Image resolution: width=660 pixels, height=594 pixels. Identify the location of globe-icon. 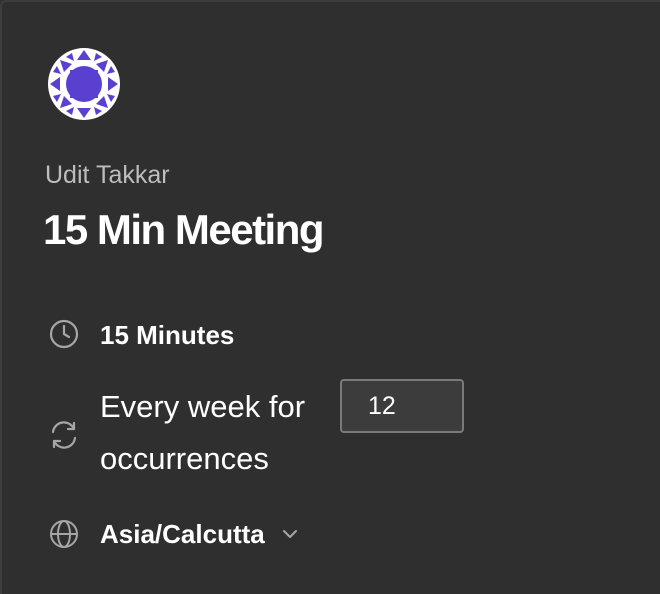
(64, 534).